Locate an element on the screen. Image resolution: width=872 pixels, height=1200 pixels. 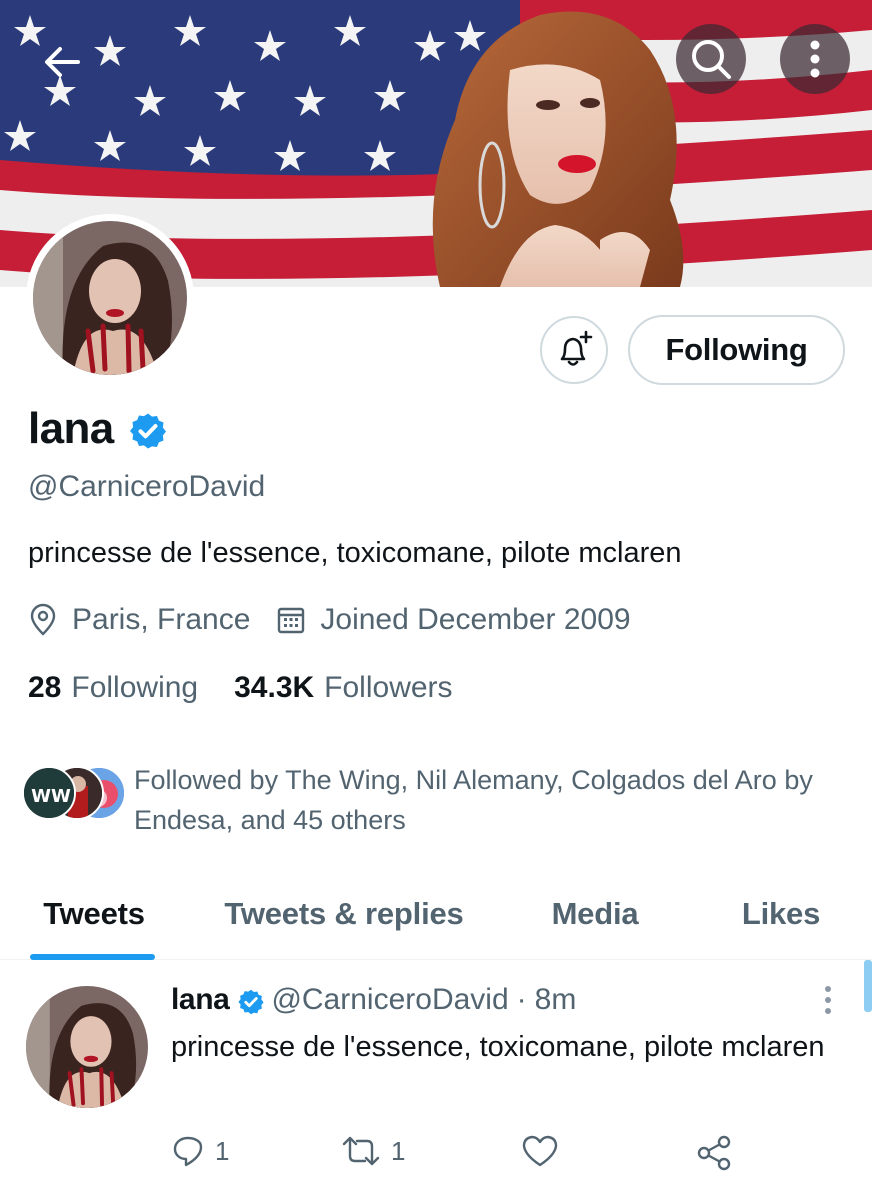
display-name: lana is located at coordinates (71, 428).